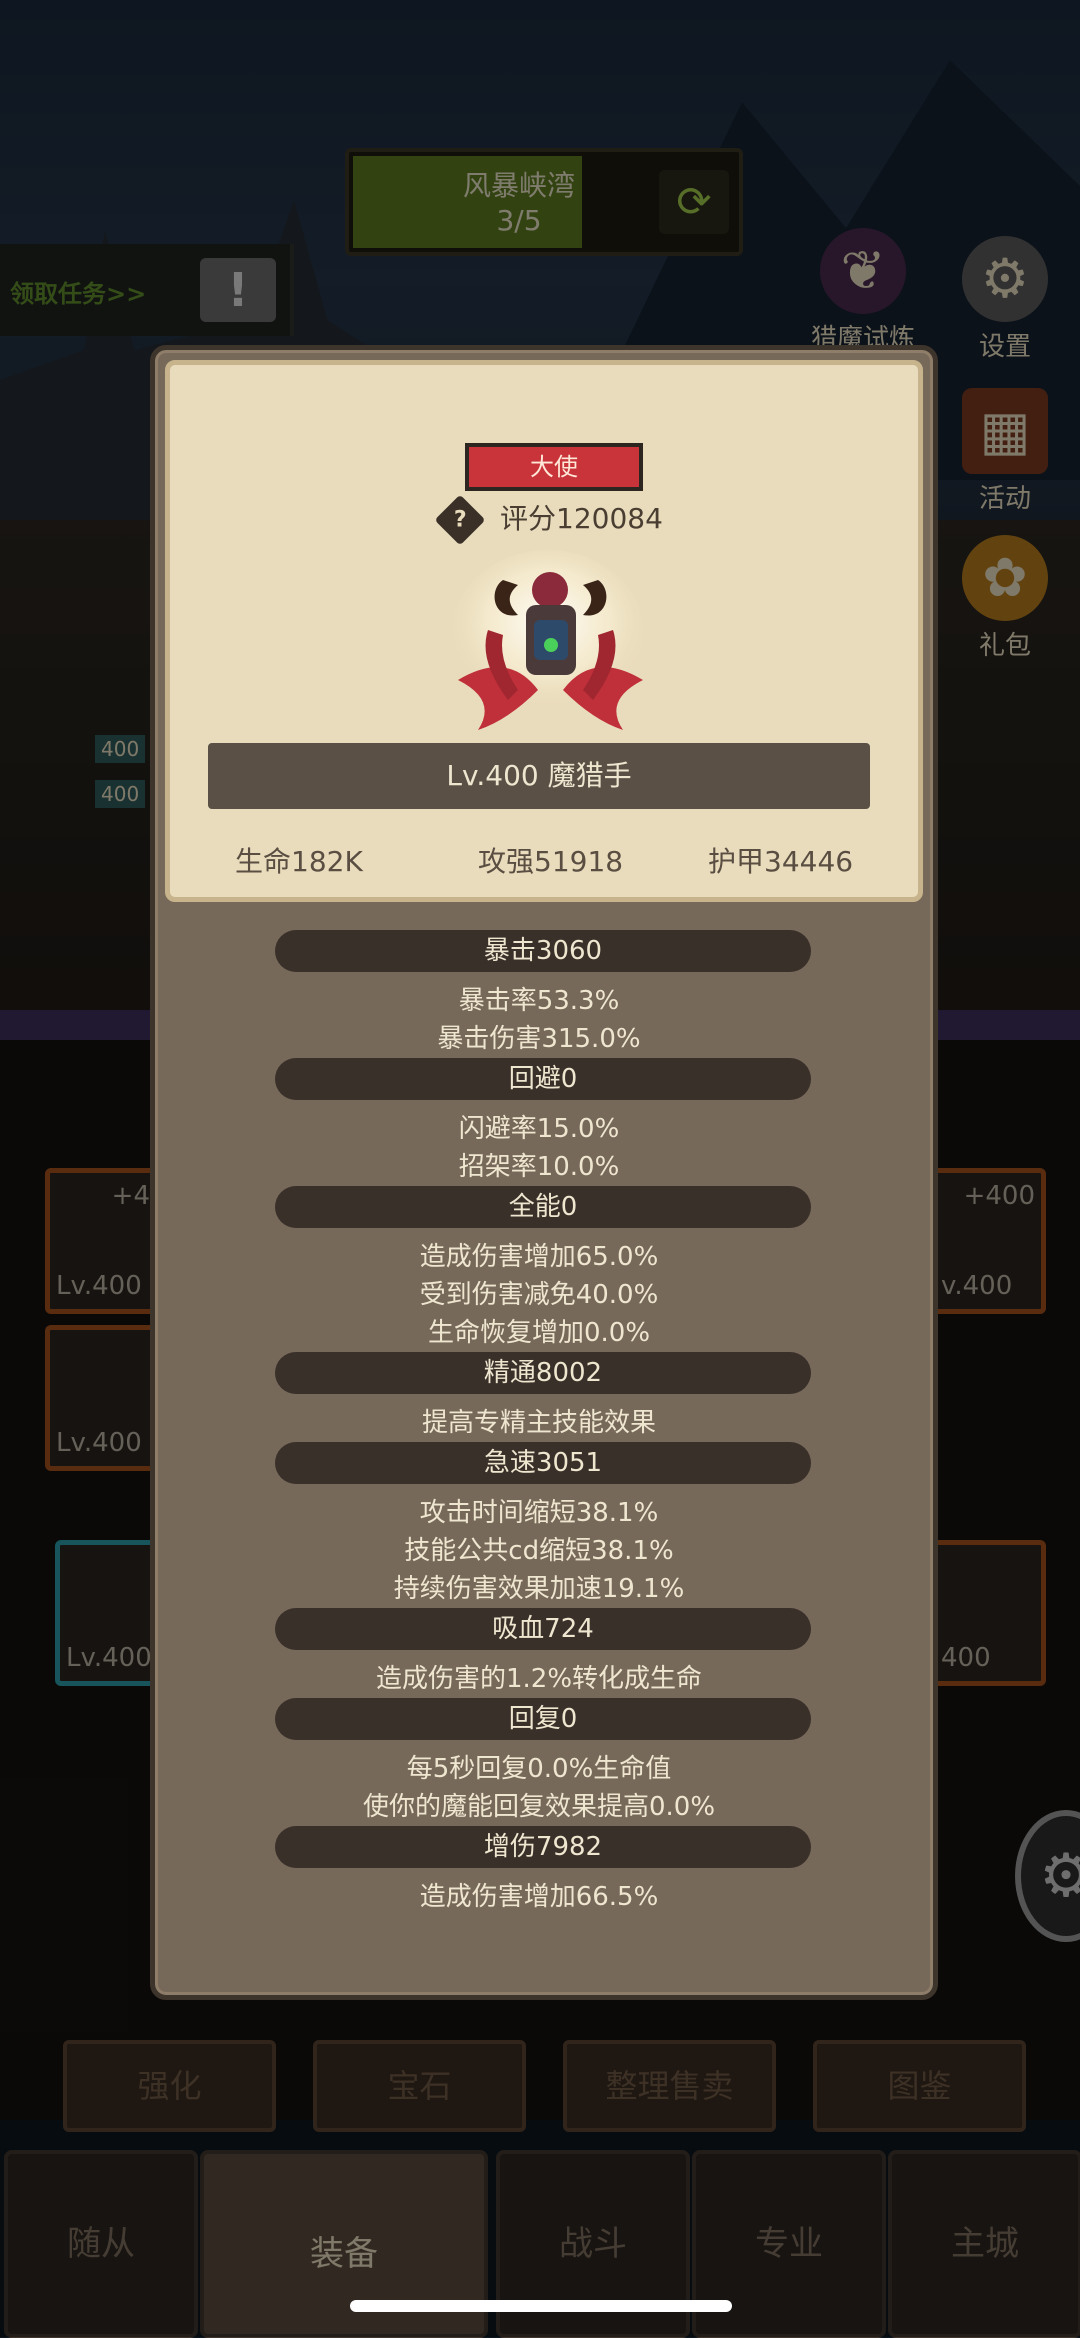 This screenshot has height=2338, width=1080. I want to click on armor-stat: 护甲34446, so click(781, 861).